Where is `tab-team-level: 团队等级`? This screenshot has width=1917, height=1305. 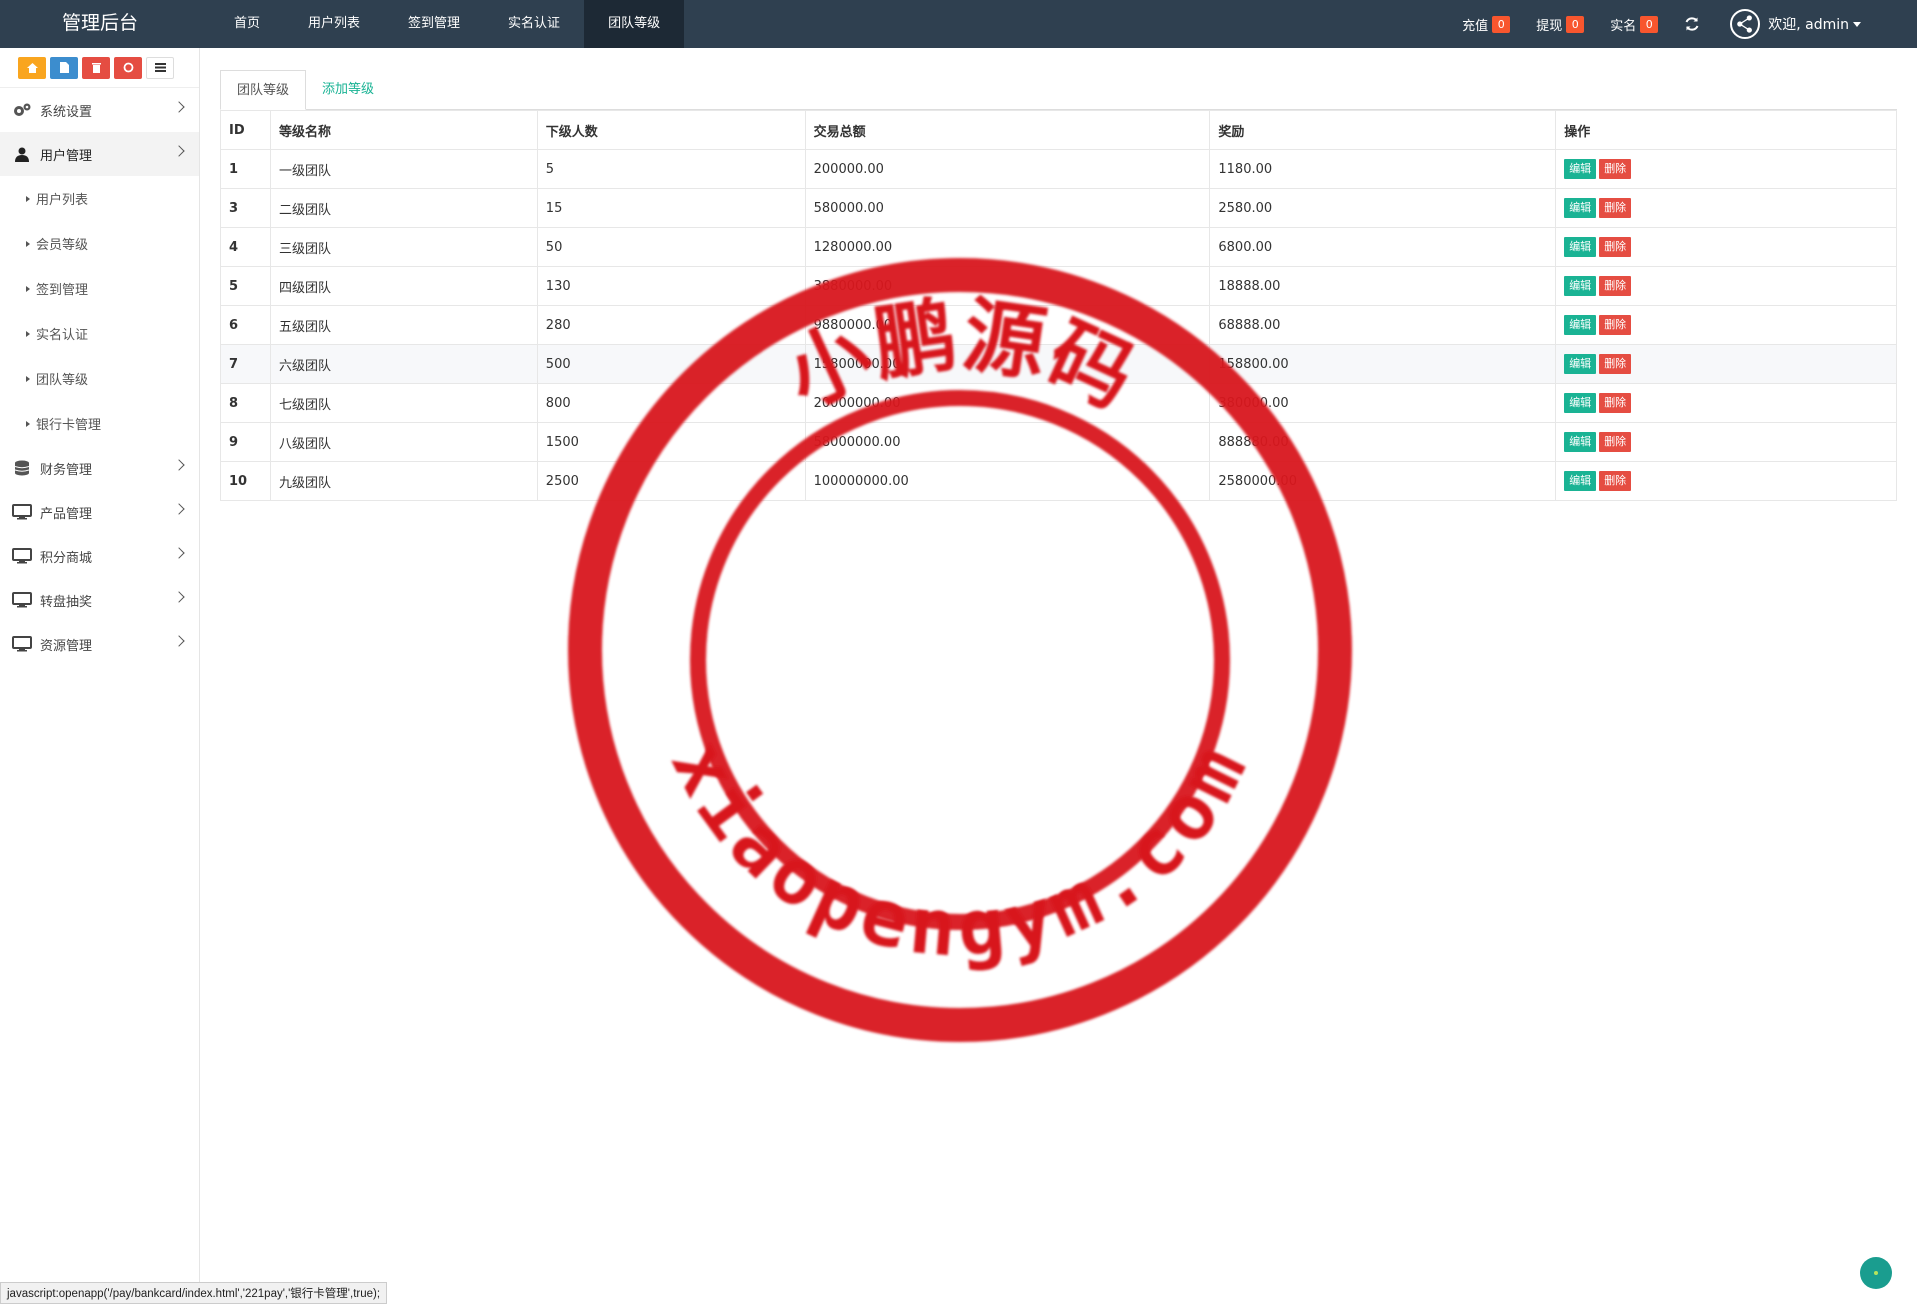
tab-team-level: 团队等级 is located at coordinates (263, 90).